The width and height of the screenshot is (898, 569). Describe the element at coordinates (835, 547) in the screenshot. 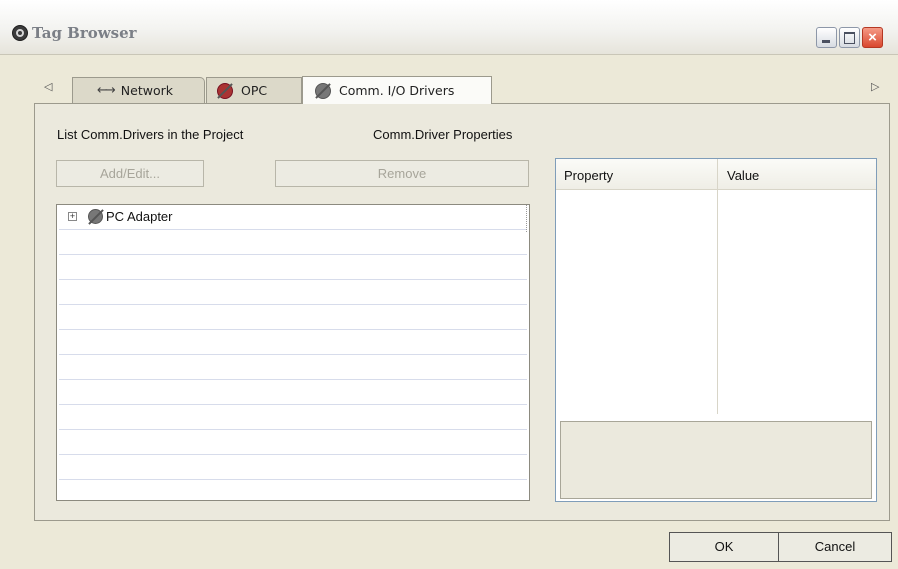

I see `cancel-button: Cancel` at that location.